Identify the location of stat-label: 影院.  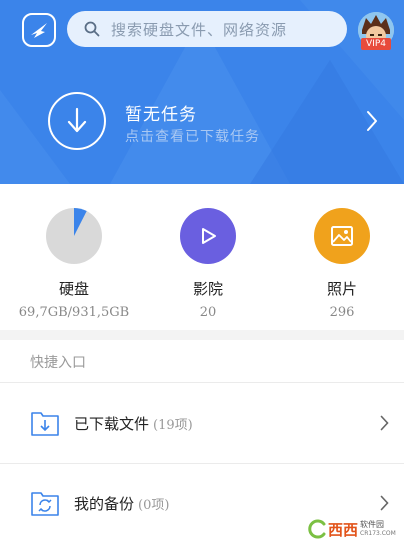
(207, 289).